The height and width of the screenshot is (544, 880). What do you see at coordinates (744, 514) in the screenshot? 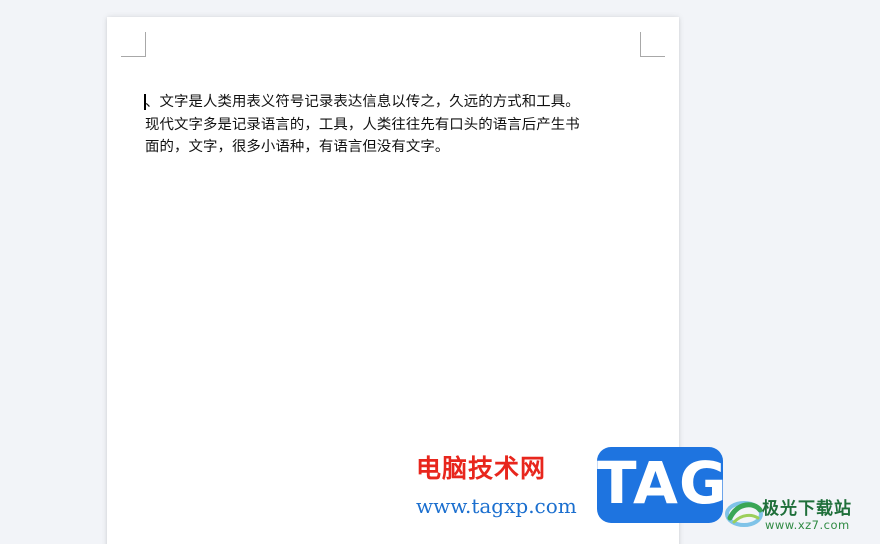
I see `aurora-logo-icon` at bounding box center [744, 514].